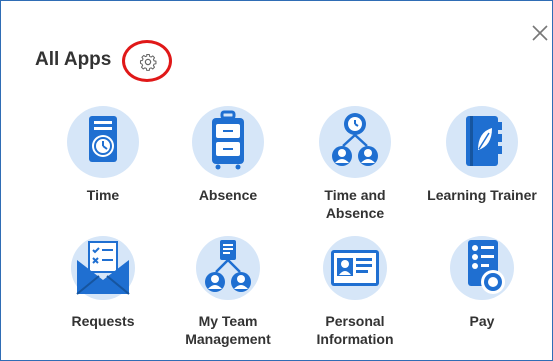  I want to click on app-label: Pay, so click(482, 321).